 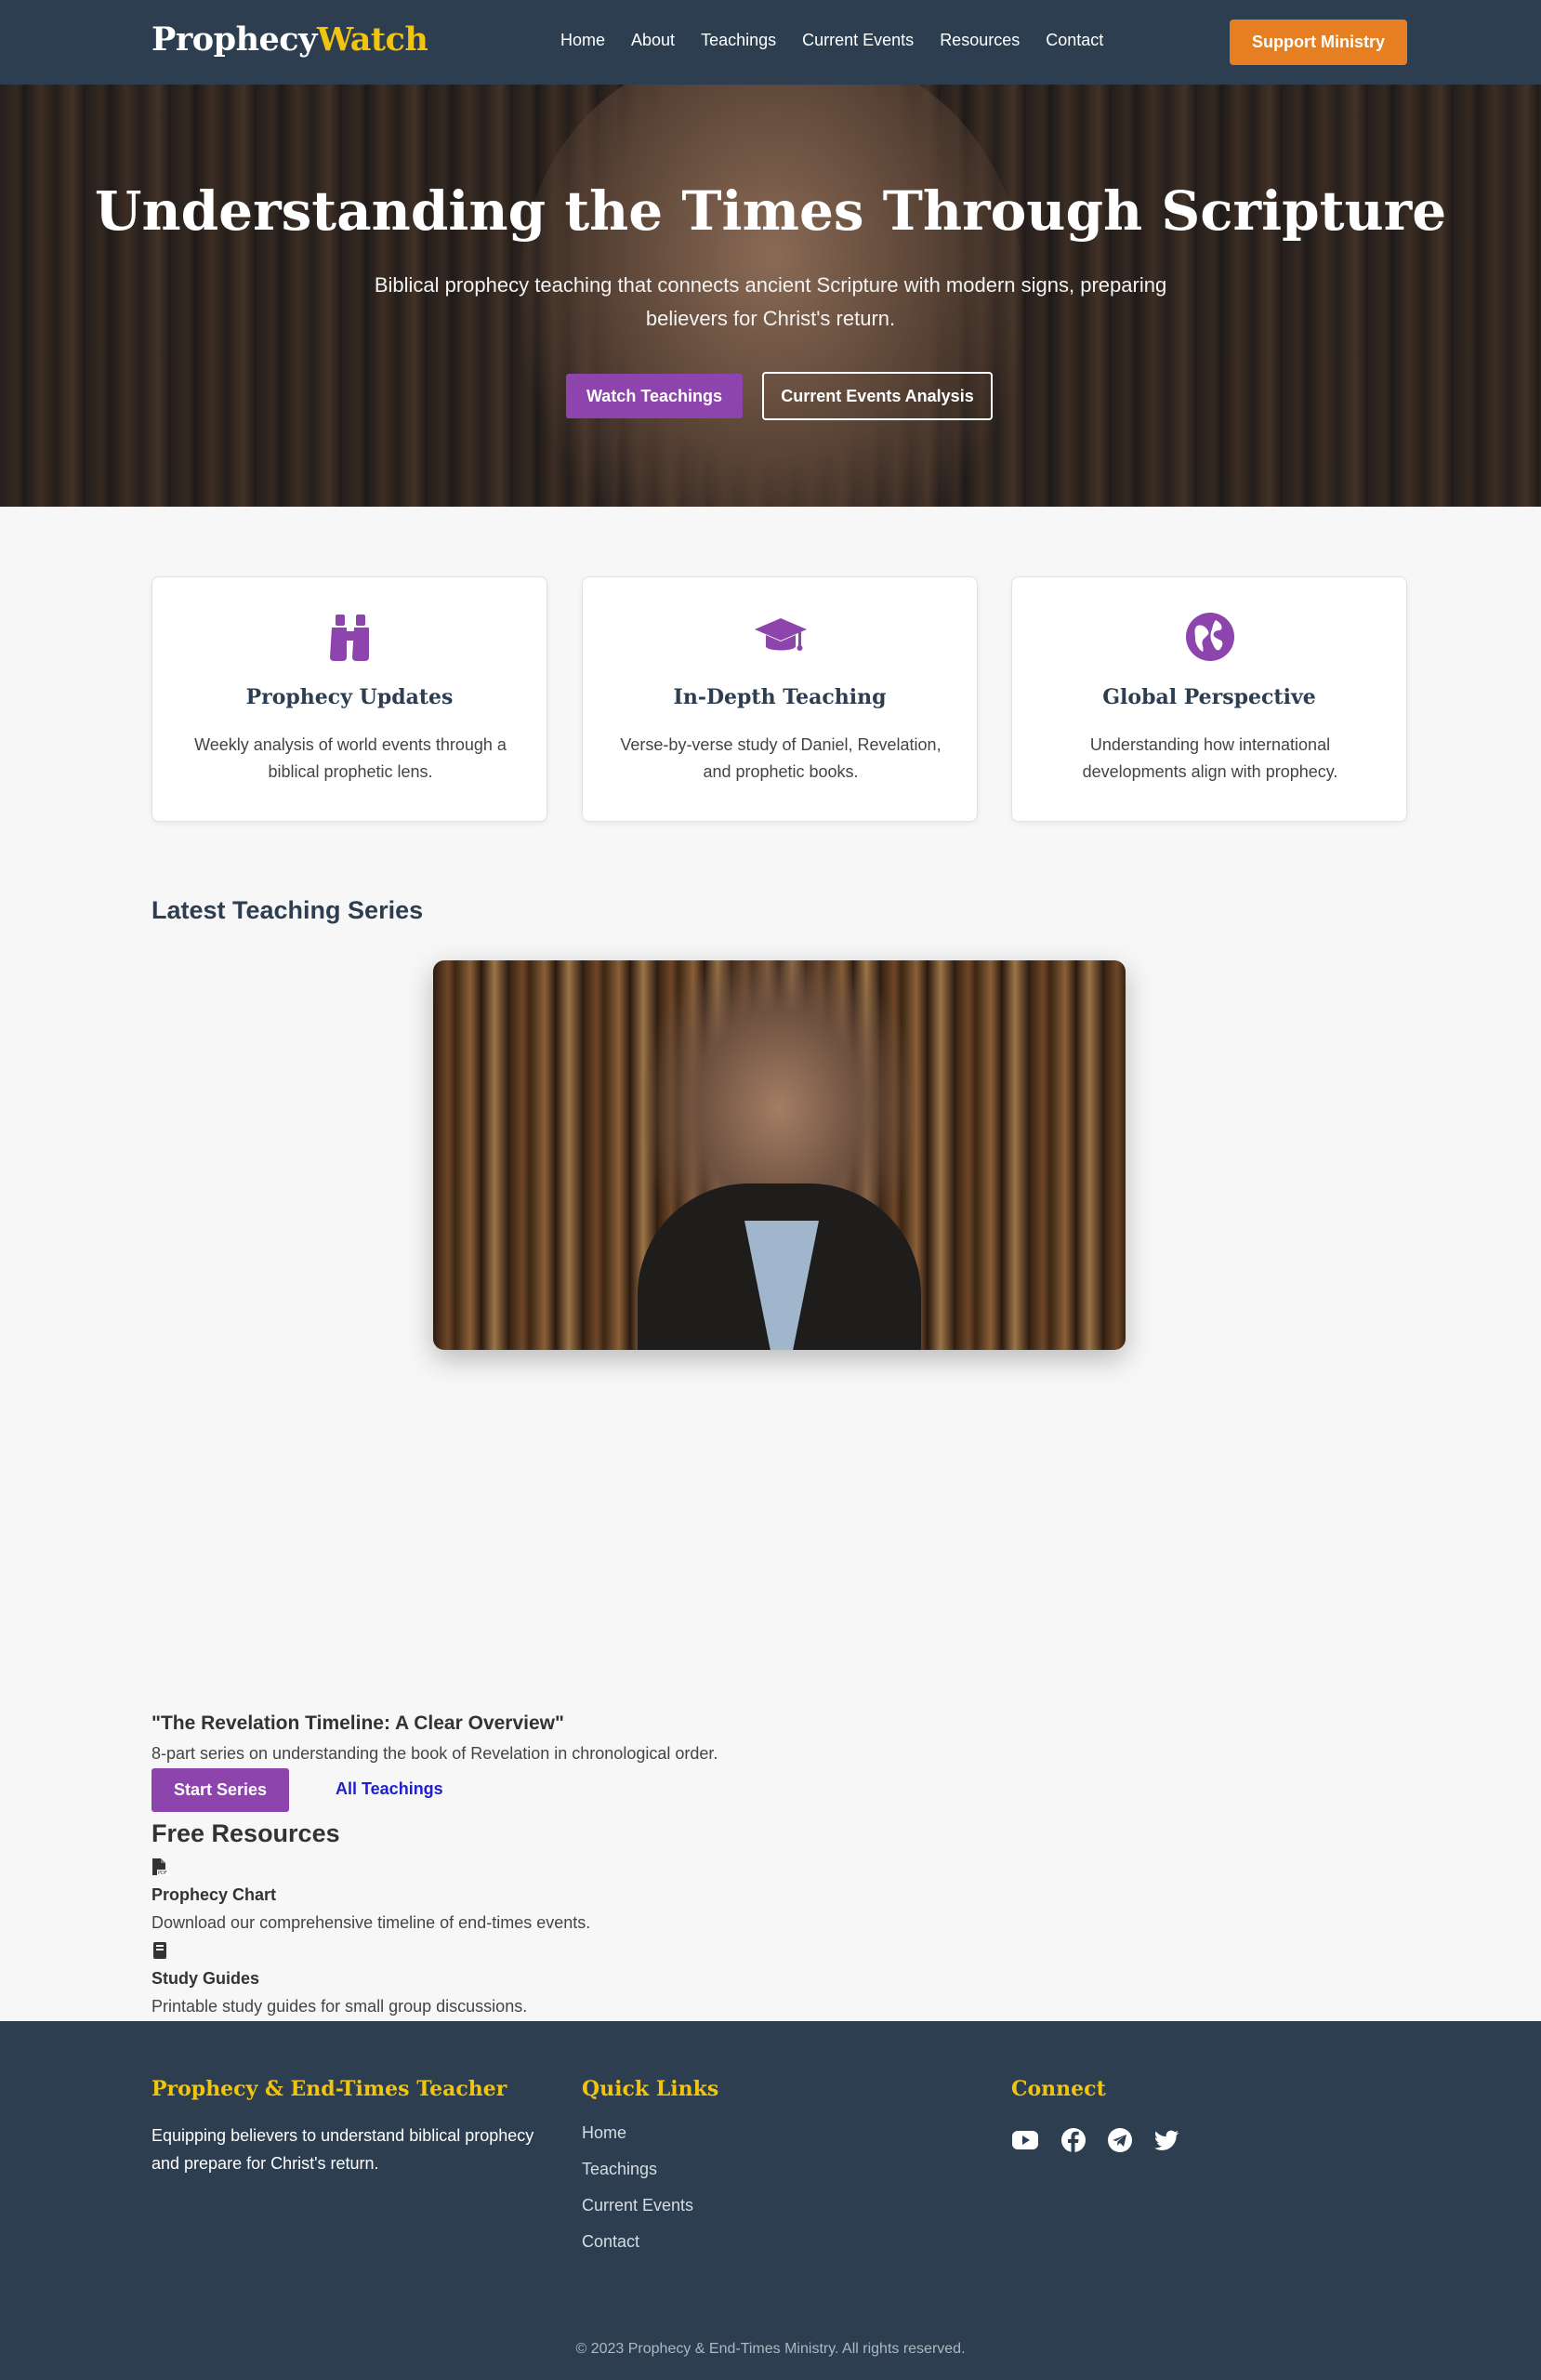 I want to click on free-resources-heading: Free Resources, so click(x=245, y=1833).